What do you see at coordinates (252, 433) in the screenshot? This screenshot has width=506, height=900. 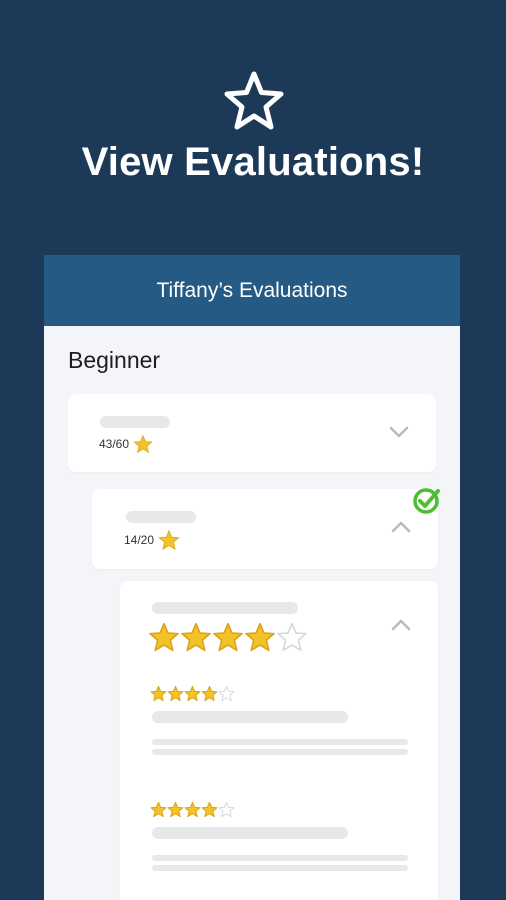 I see `evaluation-card-collapsed: 43/60` at bounding box center [252, 433].